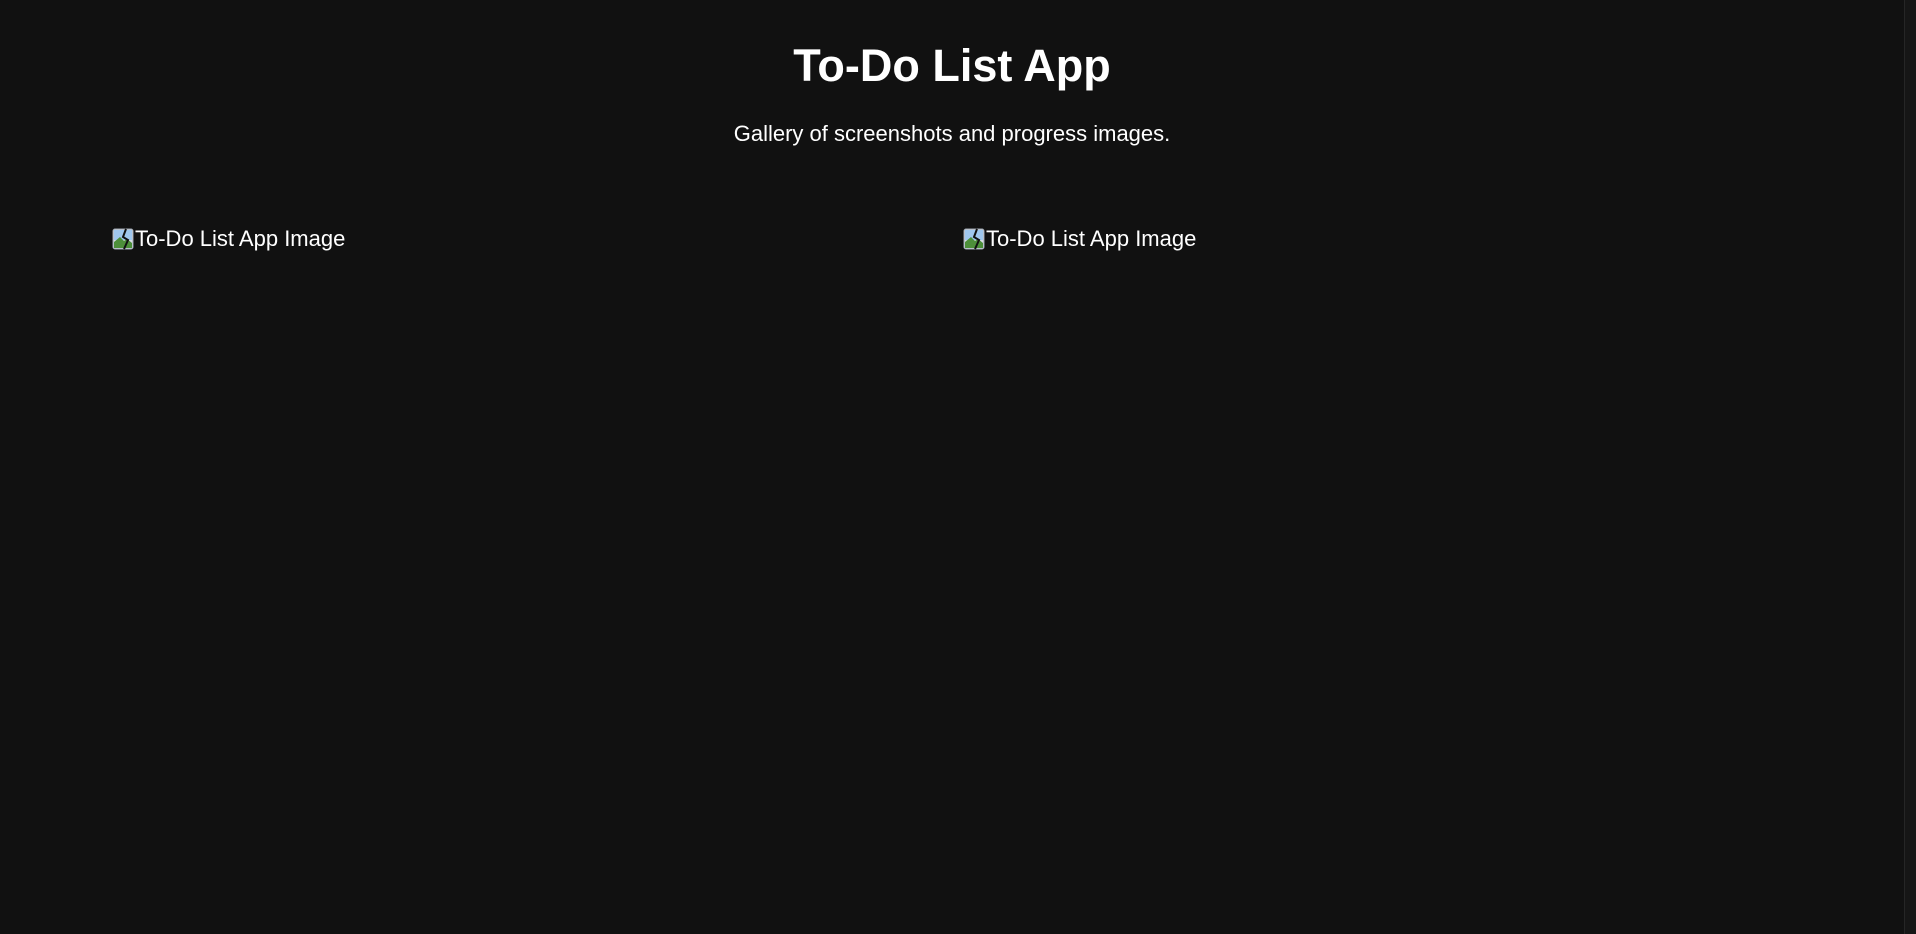  I want to click on gallery-image-1: To-Do List App Image, so click(228, 239).